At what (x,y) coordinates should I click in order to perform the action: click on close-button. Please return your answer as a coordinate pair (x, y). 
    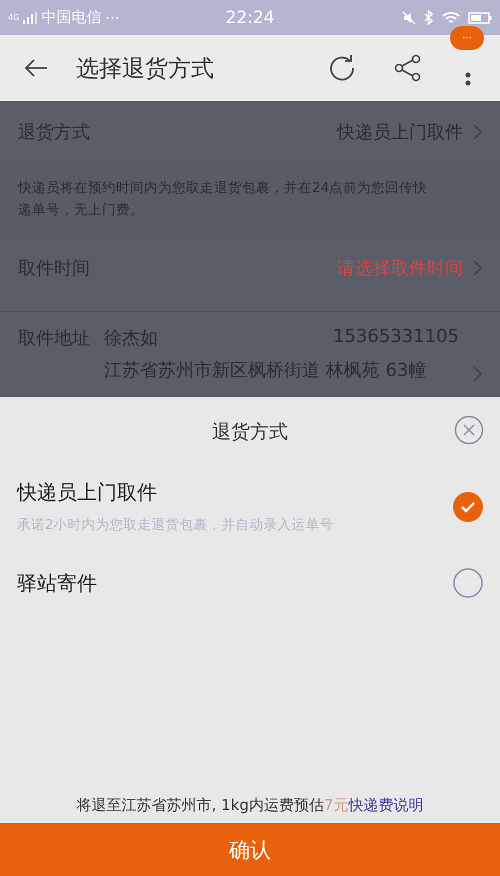
    Looking at the image, I should click on (469, 430).